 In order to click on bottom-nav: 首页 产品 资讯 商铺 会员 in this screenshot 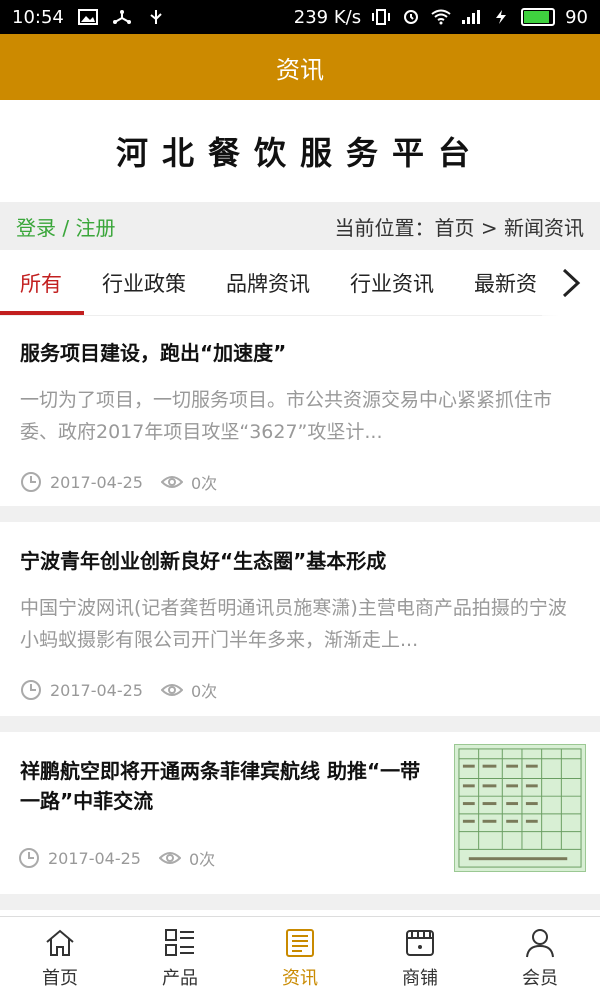, I will do `click(300, 958)`.